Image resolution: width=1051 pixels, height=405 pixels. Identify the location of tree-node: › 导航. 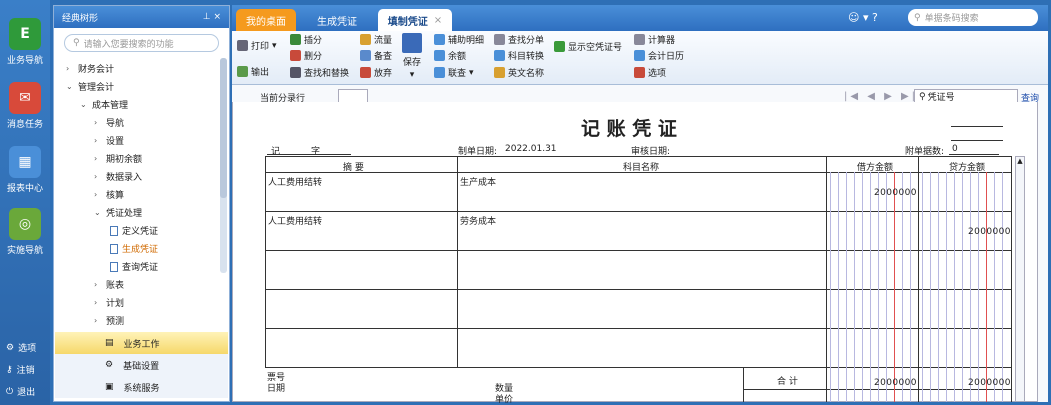
(109, 122).